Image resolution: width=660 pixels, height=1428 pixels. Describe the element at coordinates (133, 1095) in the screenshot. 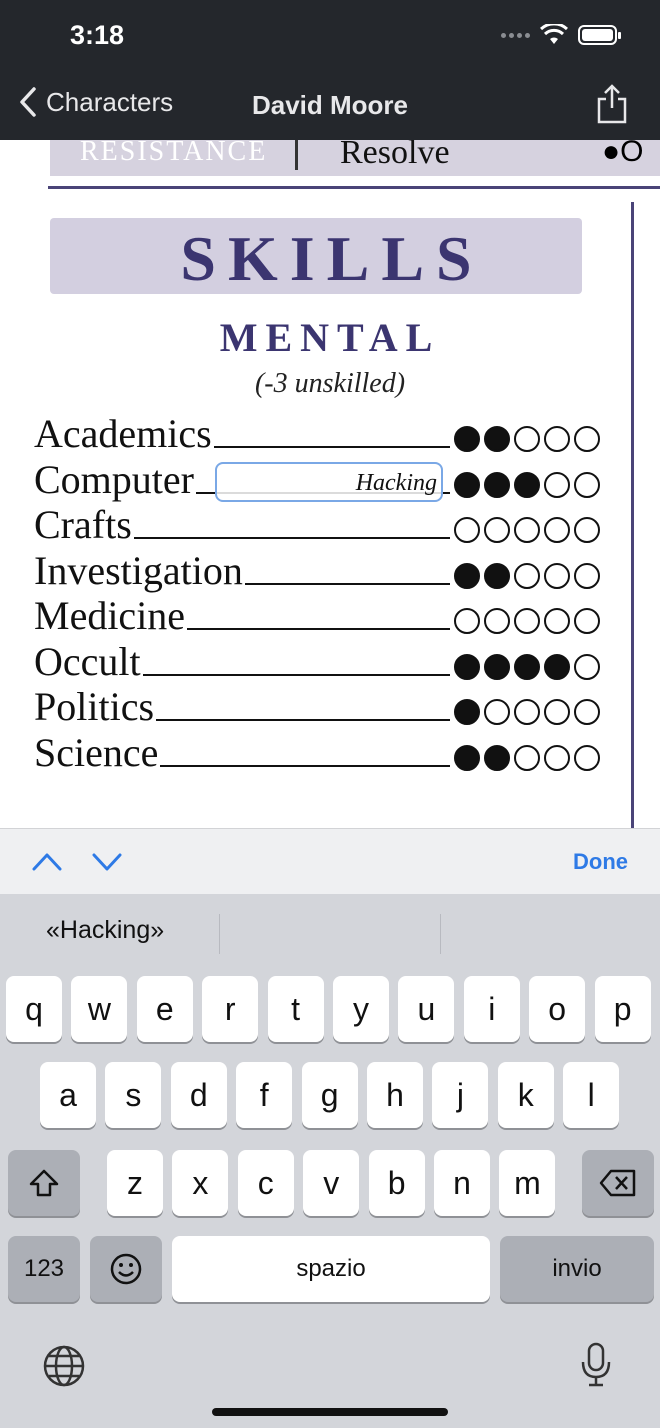

I see `key-s: s` at that location.